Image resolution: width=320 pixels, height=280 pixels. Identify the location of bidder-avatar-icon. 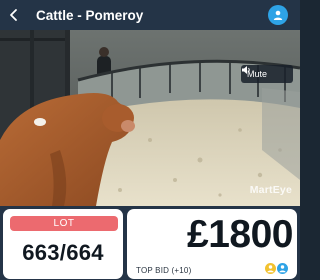
(282, 268).